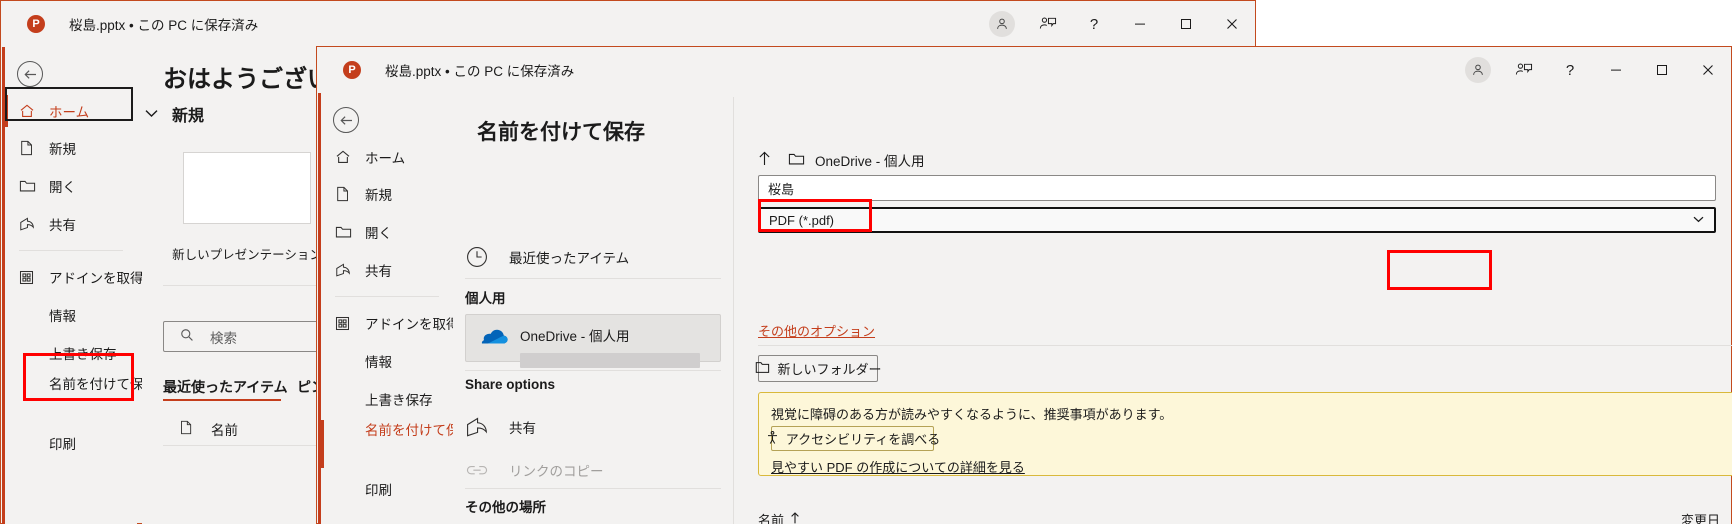 The width and height of the screenshot is (1732, 524). I want to click on sort-ascending-arrow-icon, so click(795, 518).